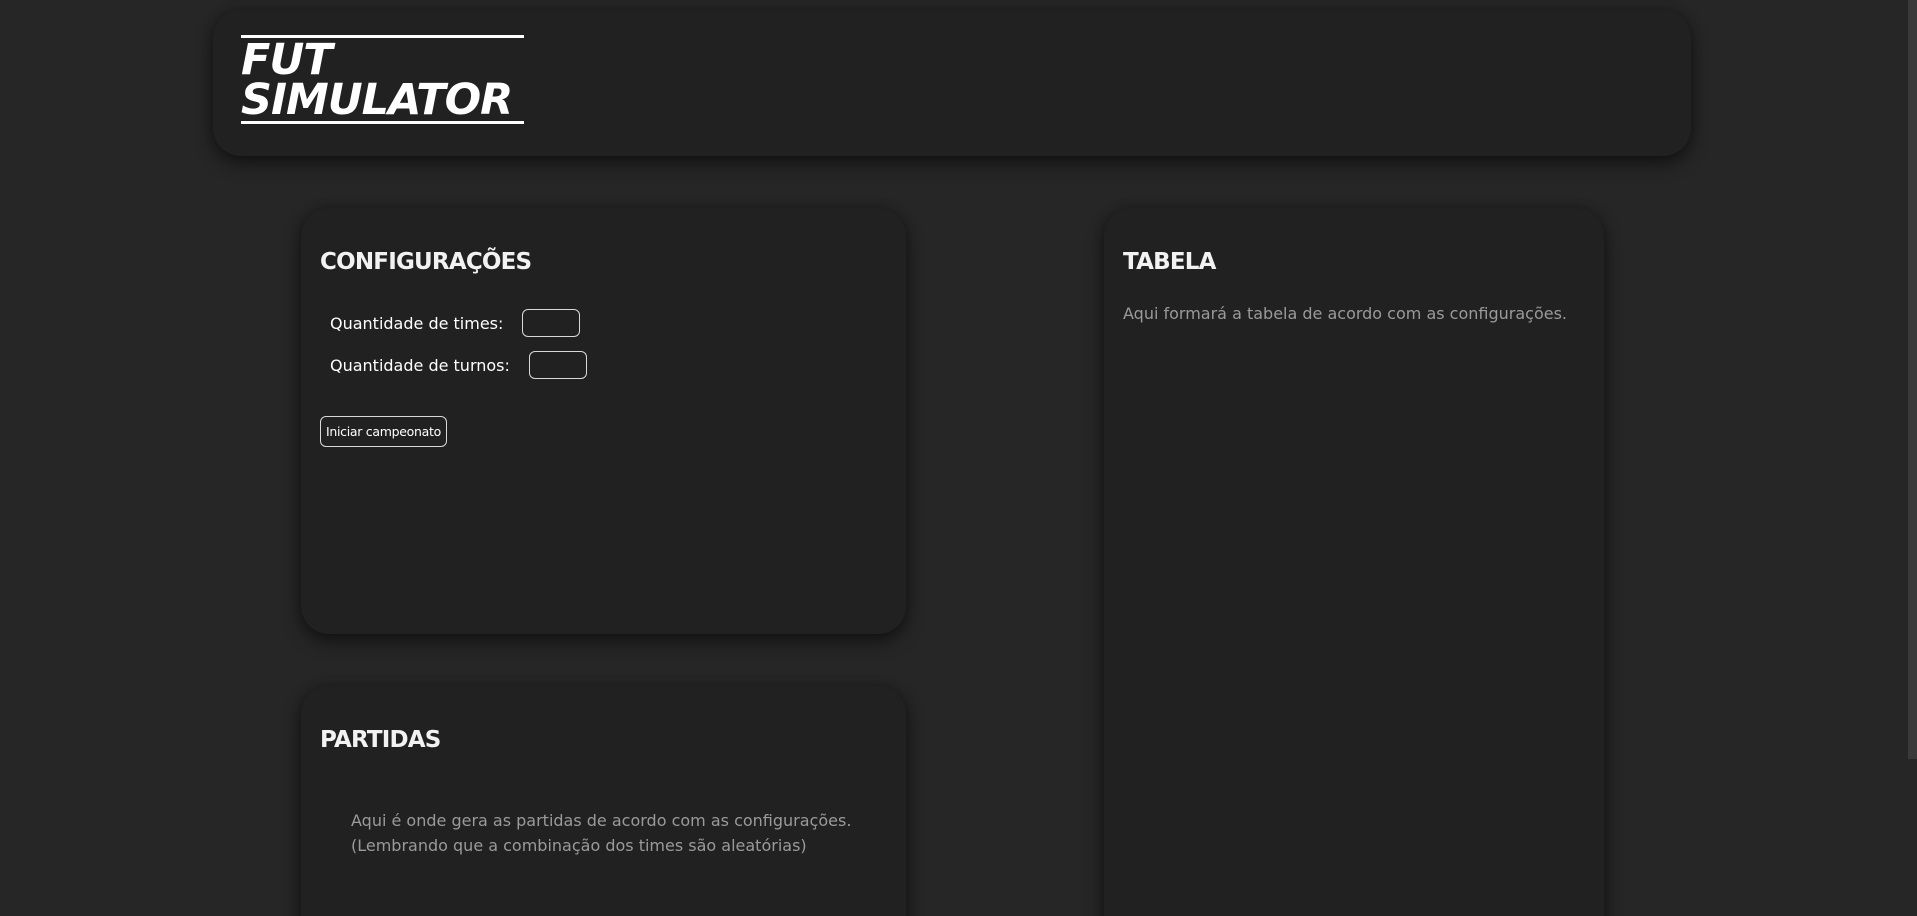  I want to click on config-title: CONFIGURAÇÕES, so click(426, 262).